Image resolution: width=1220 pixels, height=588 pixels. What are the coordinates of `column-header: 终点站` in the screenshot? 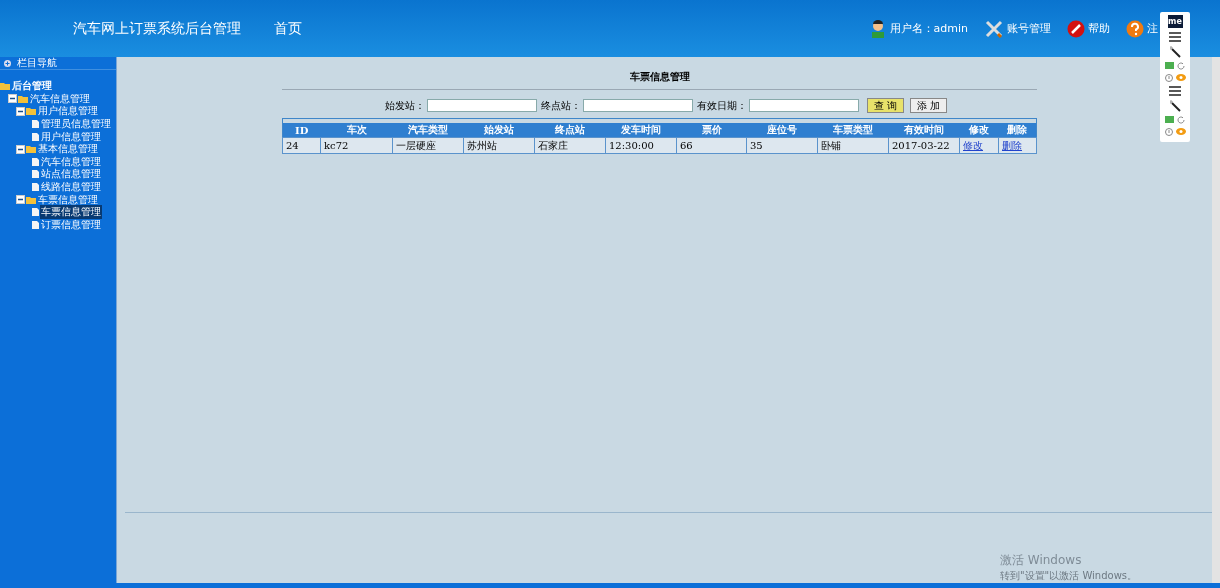 It's located at (570, 130).